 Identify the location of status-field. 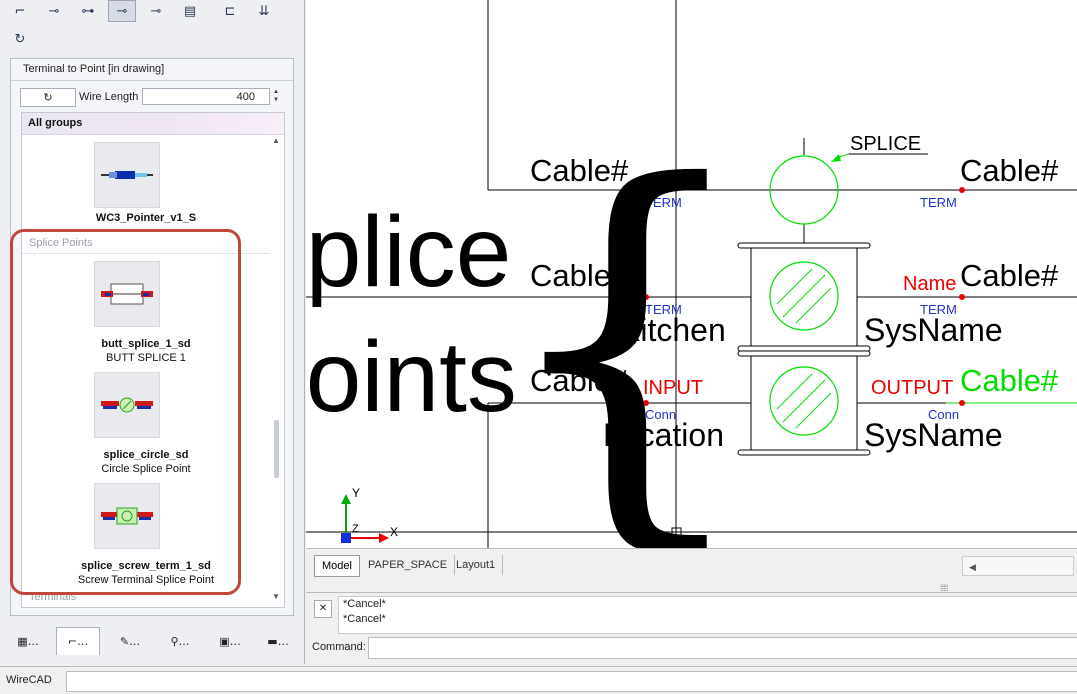
(571, 681).